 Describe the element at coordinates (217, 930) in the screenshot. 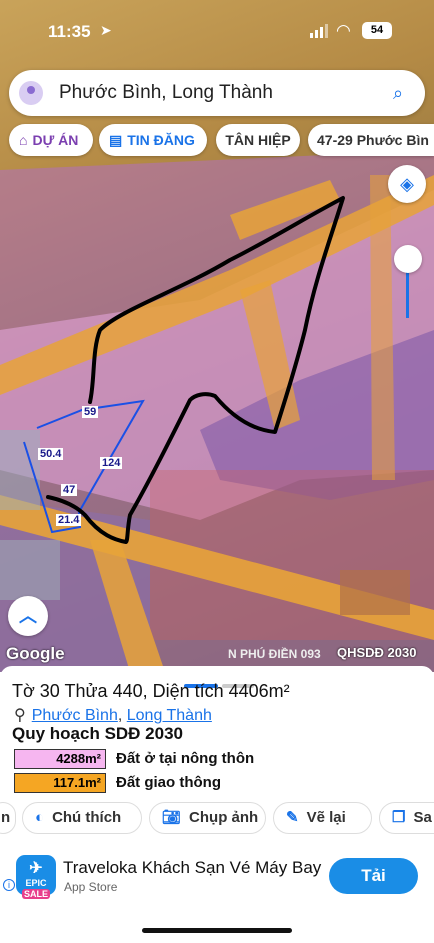

I see `home-indicator` at that location.